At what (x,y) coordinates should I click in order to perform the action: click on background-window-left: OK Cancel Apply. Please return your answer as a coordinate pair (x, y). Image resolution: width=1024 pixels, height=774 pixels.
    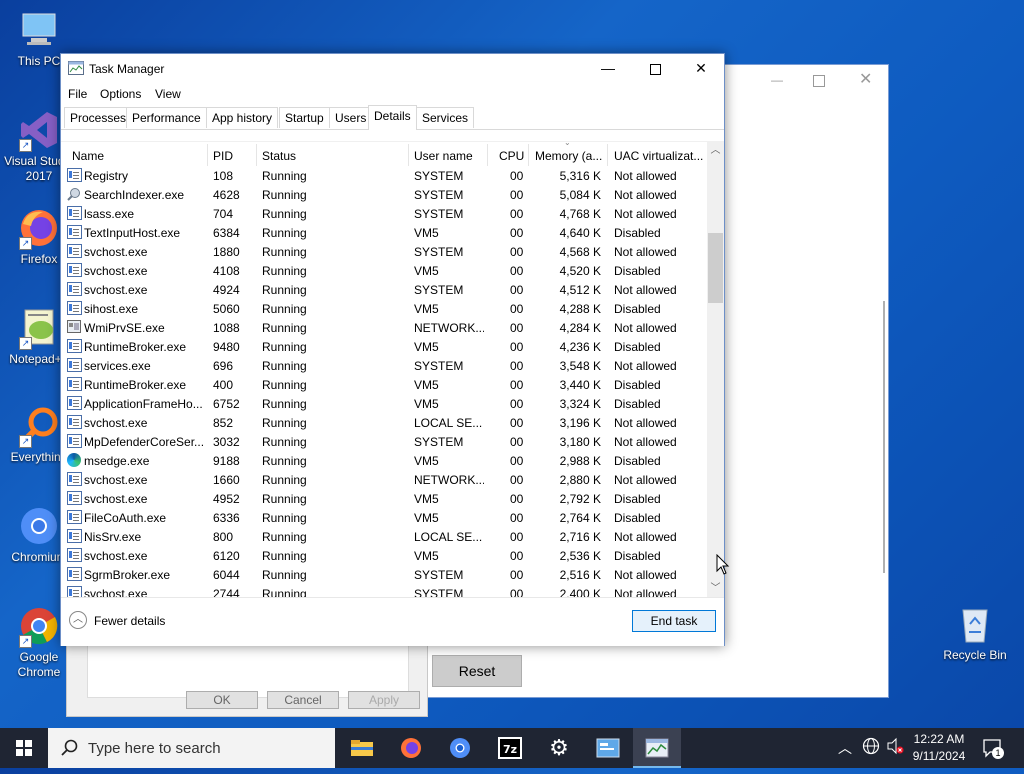
    Looking at the image, I should click on (247, 678).